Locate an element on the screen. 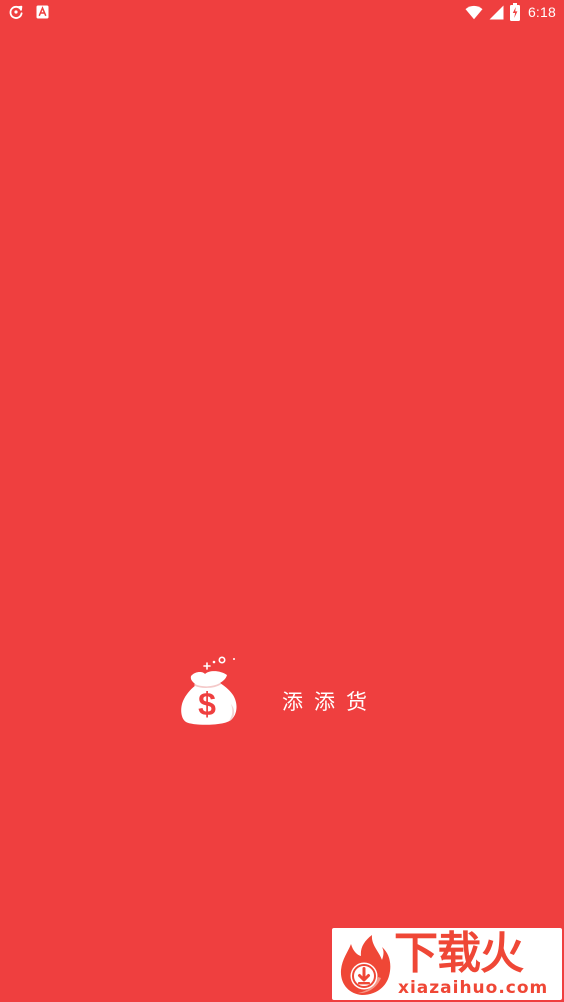  refresh-icon is located at coordinates (16, 12).